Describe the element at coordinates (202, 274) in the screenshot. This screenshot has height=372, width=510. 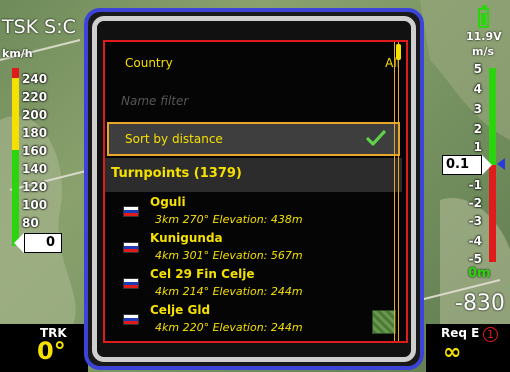
I see `turnpoint-name: Cel 29 Fin Celje` at that location.